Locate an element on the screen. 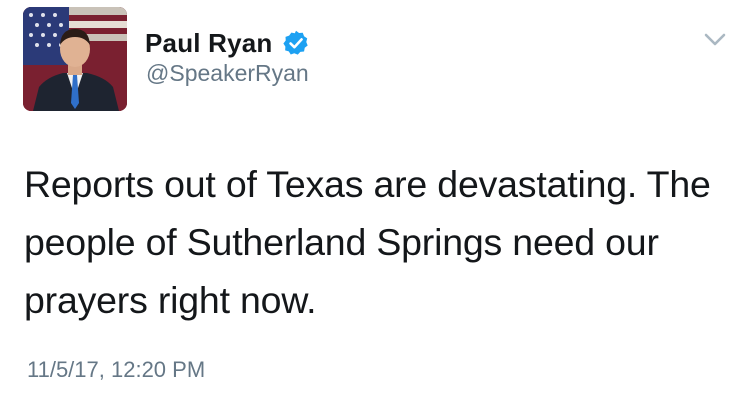 Image resolution: width=750 pixels, height=411 pixels. author-display-name: Paul Ryan is located at coordinates (209, 43).